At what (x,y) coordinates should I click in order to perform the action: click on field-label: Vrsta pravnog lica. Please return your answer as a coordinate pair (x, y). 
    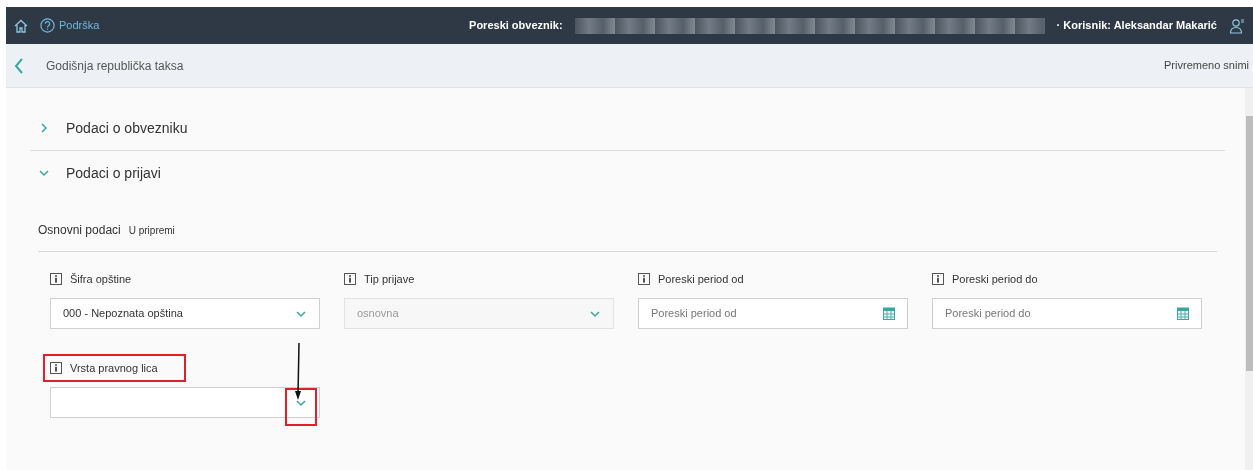
    Looking at the image, I should click on (114, 368).